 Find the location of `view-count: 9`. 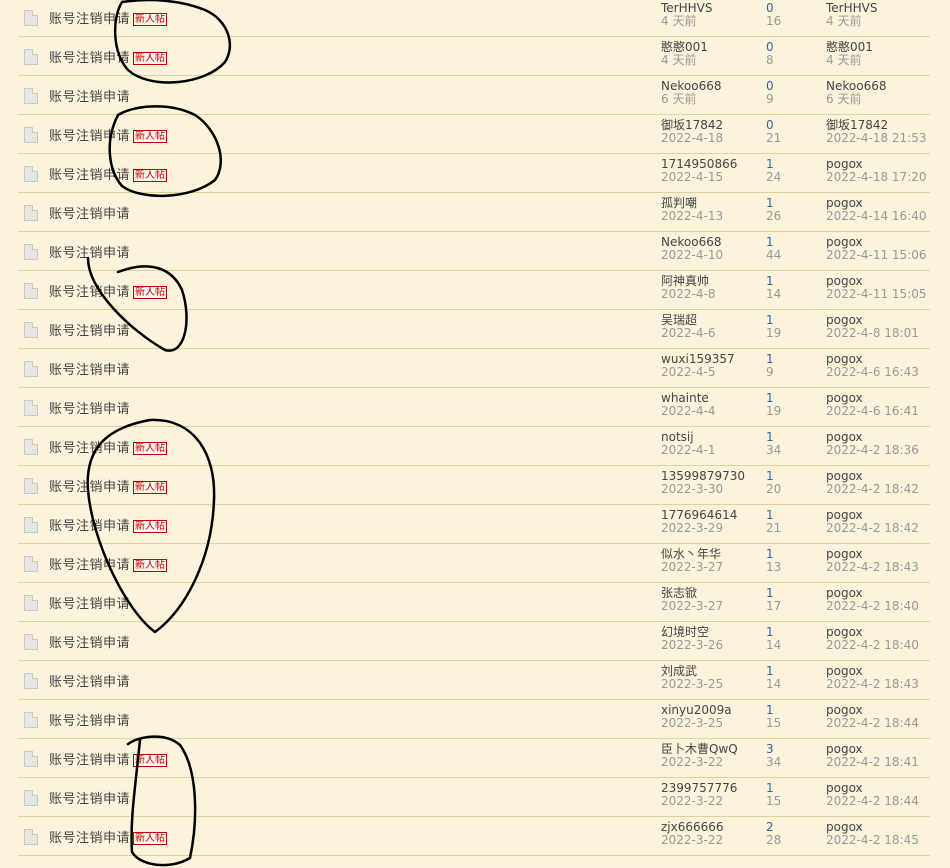

view-count: 9 is located at coordinates (770, 372).